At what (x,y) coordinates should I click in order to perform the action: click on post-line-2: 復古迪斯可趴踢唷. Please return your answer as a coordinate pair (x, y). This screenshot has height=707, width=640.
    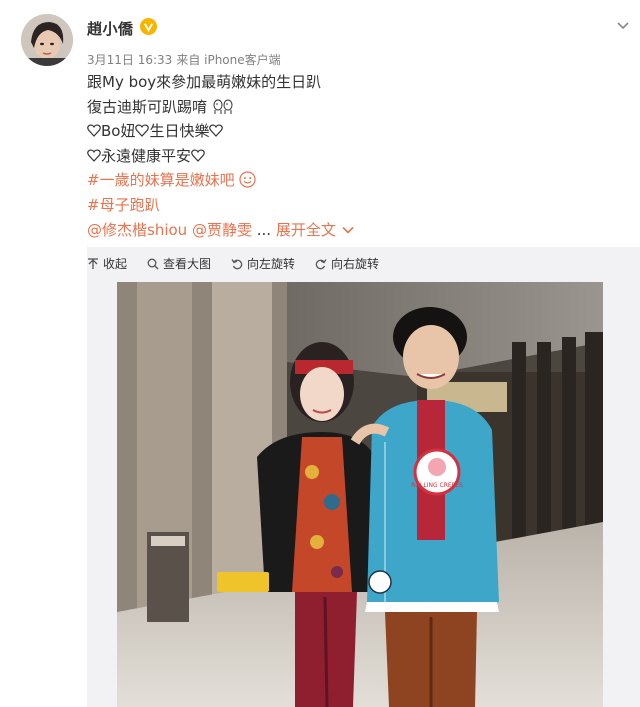
    Looking at the image, I should click on (347, 107).